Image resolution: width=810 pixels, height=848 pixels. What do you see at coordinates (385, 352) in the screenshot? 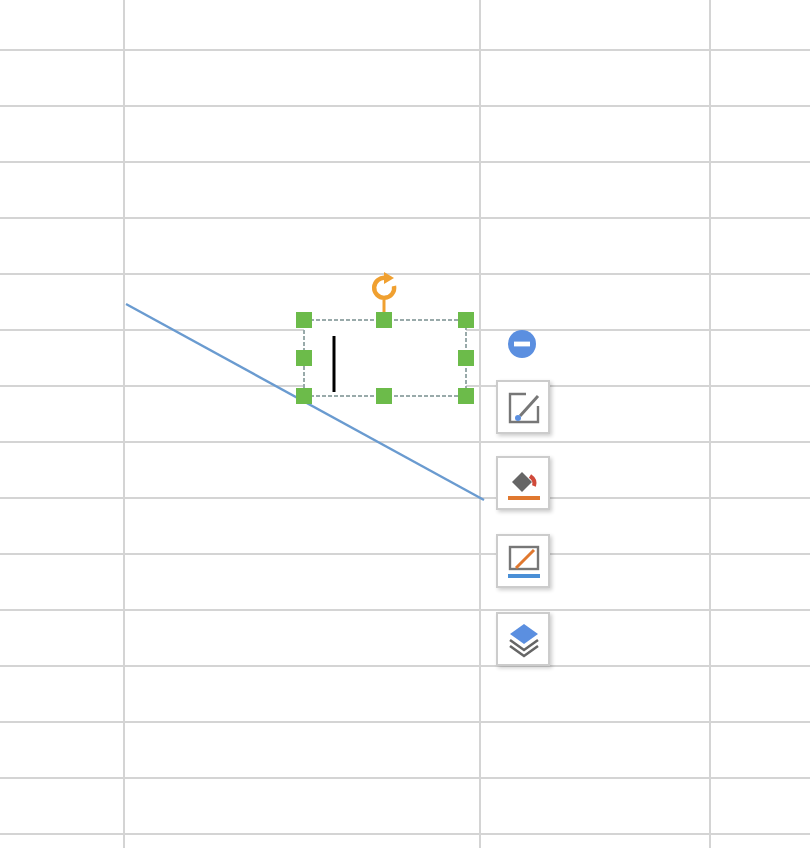
I see `text-box` at bounding box center [385, 352].